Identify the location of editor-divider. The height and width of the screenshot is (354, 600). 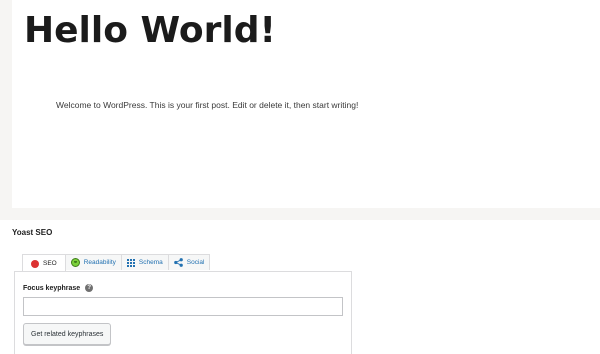
(300, 214).